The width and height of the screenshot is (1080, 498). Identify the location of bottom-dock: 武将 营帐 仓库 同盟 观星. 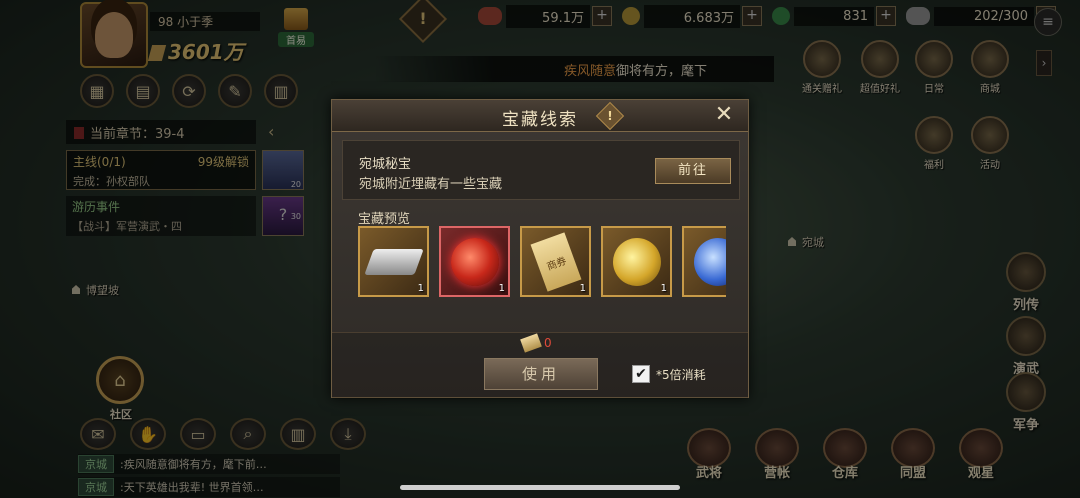
(845, 454).